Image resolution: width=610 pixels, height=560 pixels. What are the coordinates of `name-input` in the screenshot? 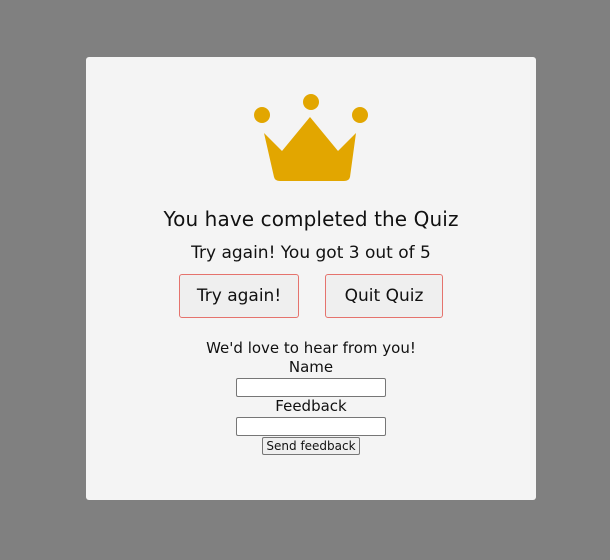 It's located at (311, 387).